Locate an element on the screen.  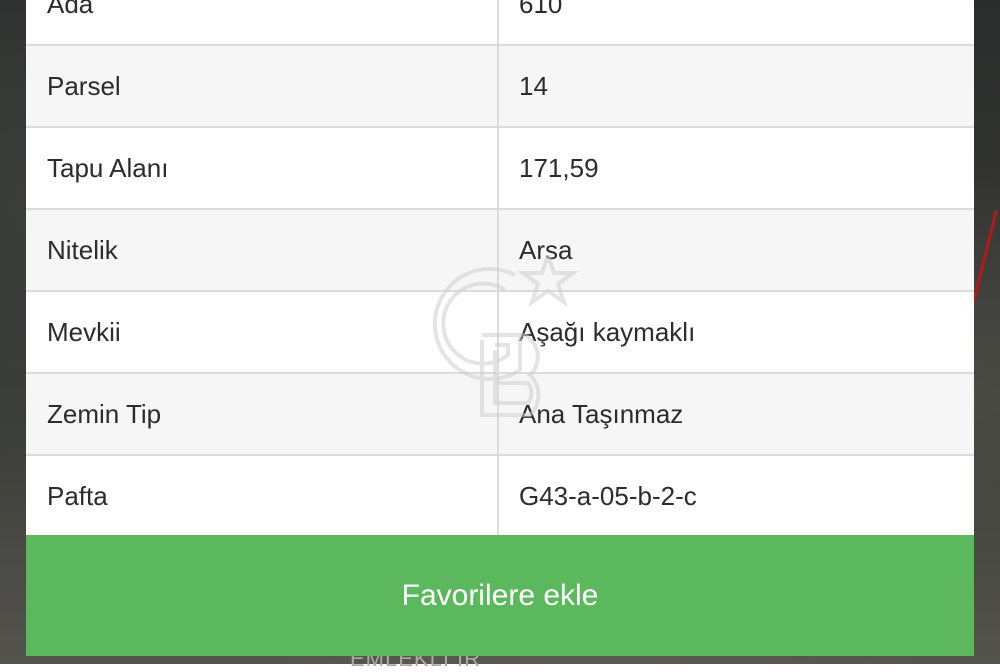
row-label-zemin-tip: Zemin Tip is located at coordinates (262, 414).